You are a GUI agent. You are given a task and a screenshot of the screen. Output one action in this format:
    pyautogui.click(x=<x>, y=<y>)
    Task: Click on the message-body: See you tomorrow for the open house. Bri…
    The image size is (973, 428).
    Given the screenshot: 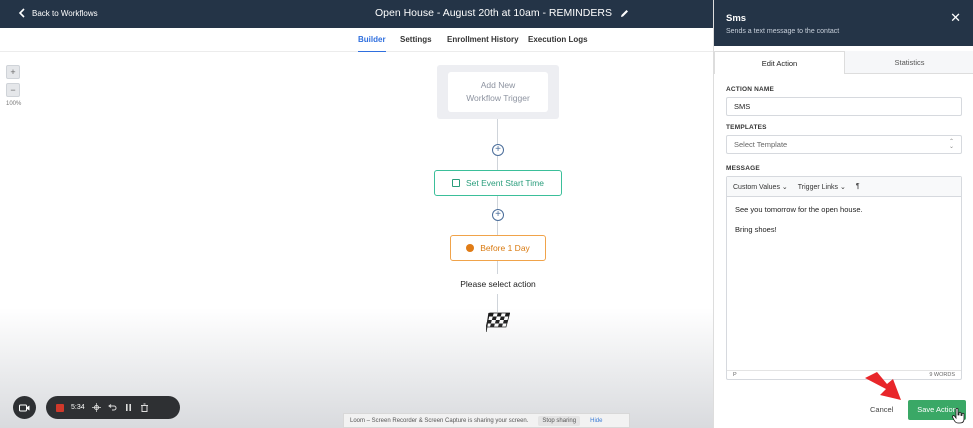 What is the action you would take?
    pyautogui.click(x=844, y=225)
    